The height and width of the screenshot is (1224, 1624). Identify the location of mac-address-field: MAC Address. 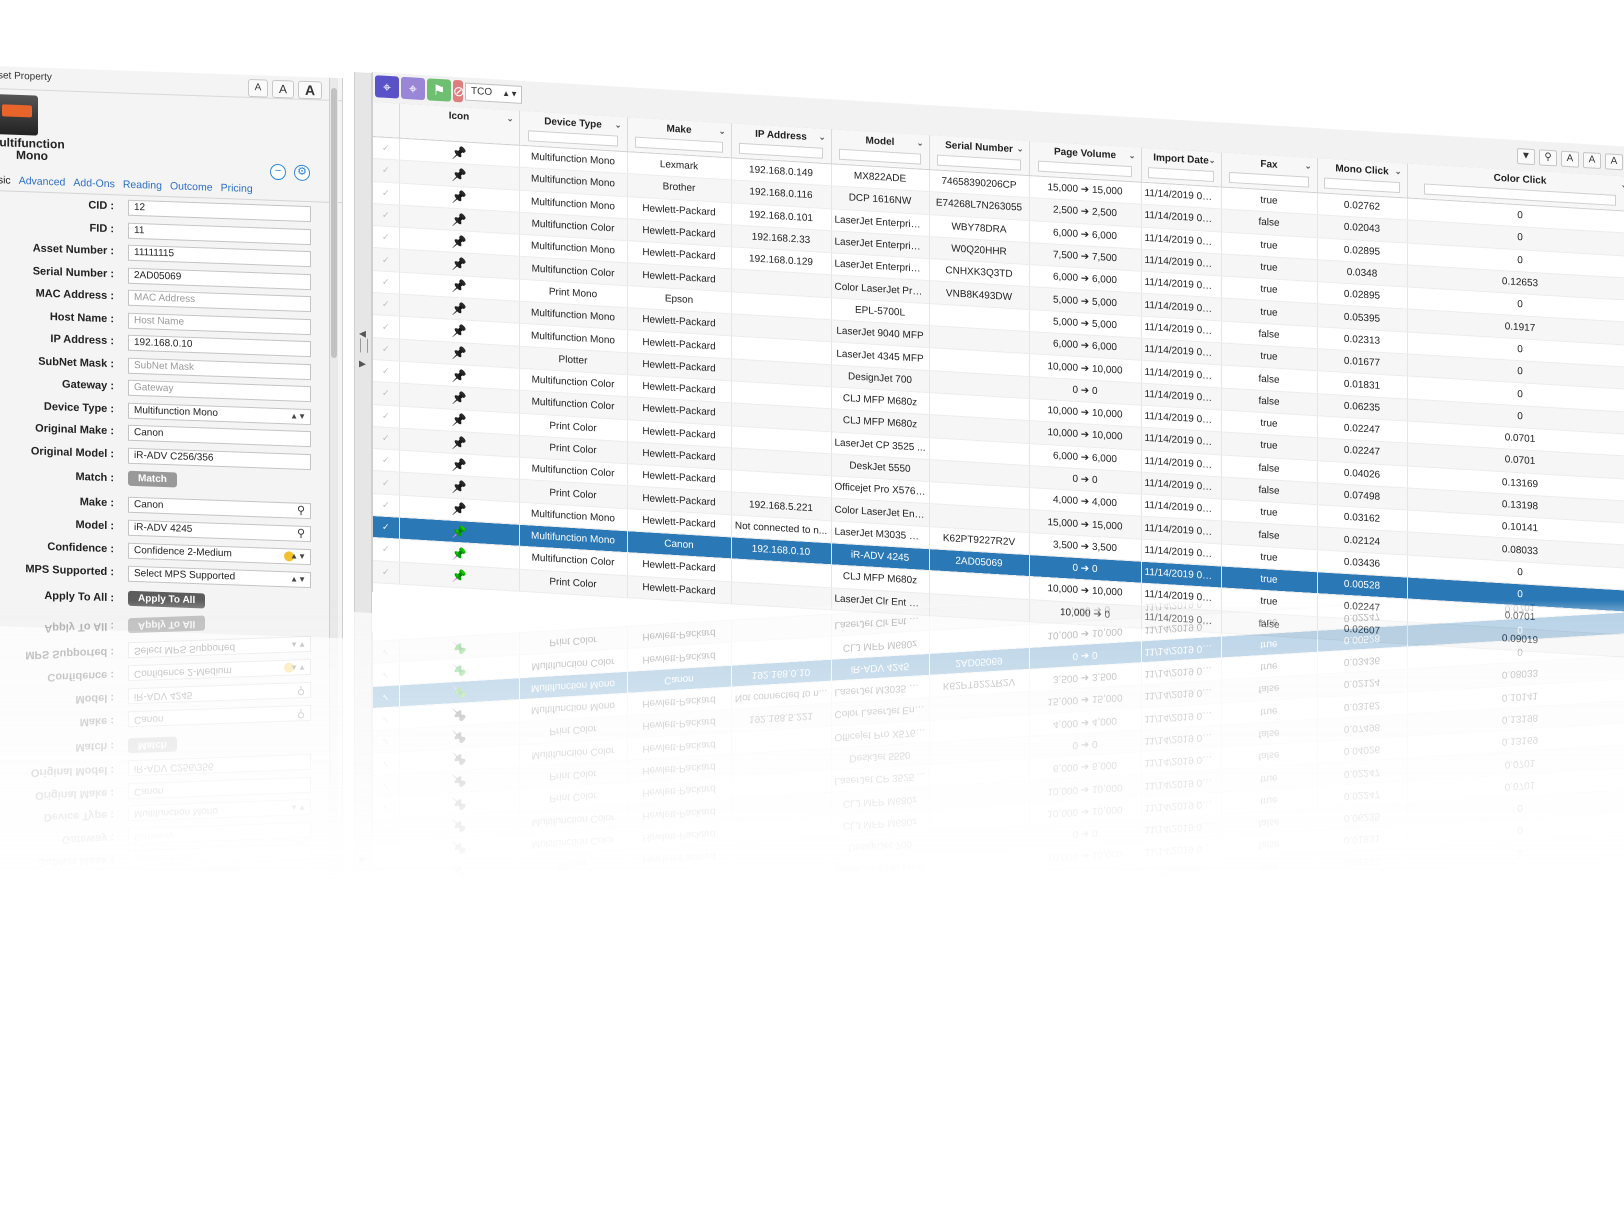
(219, 301).